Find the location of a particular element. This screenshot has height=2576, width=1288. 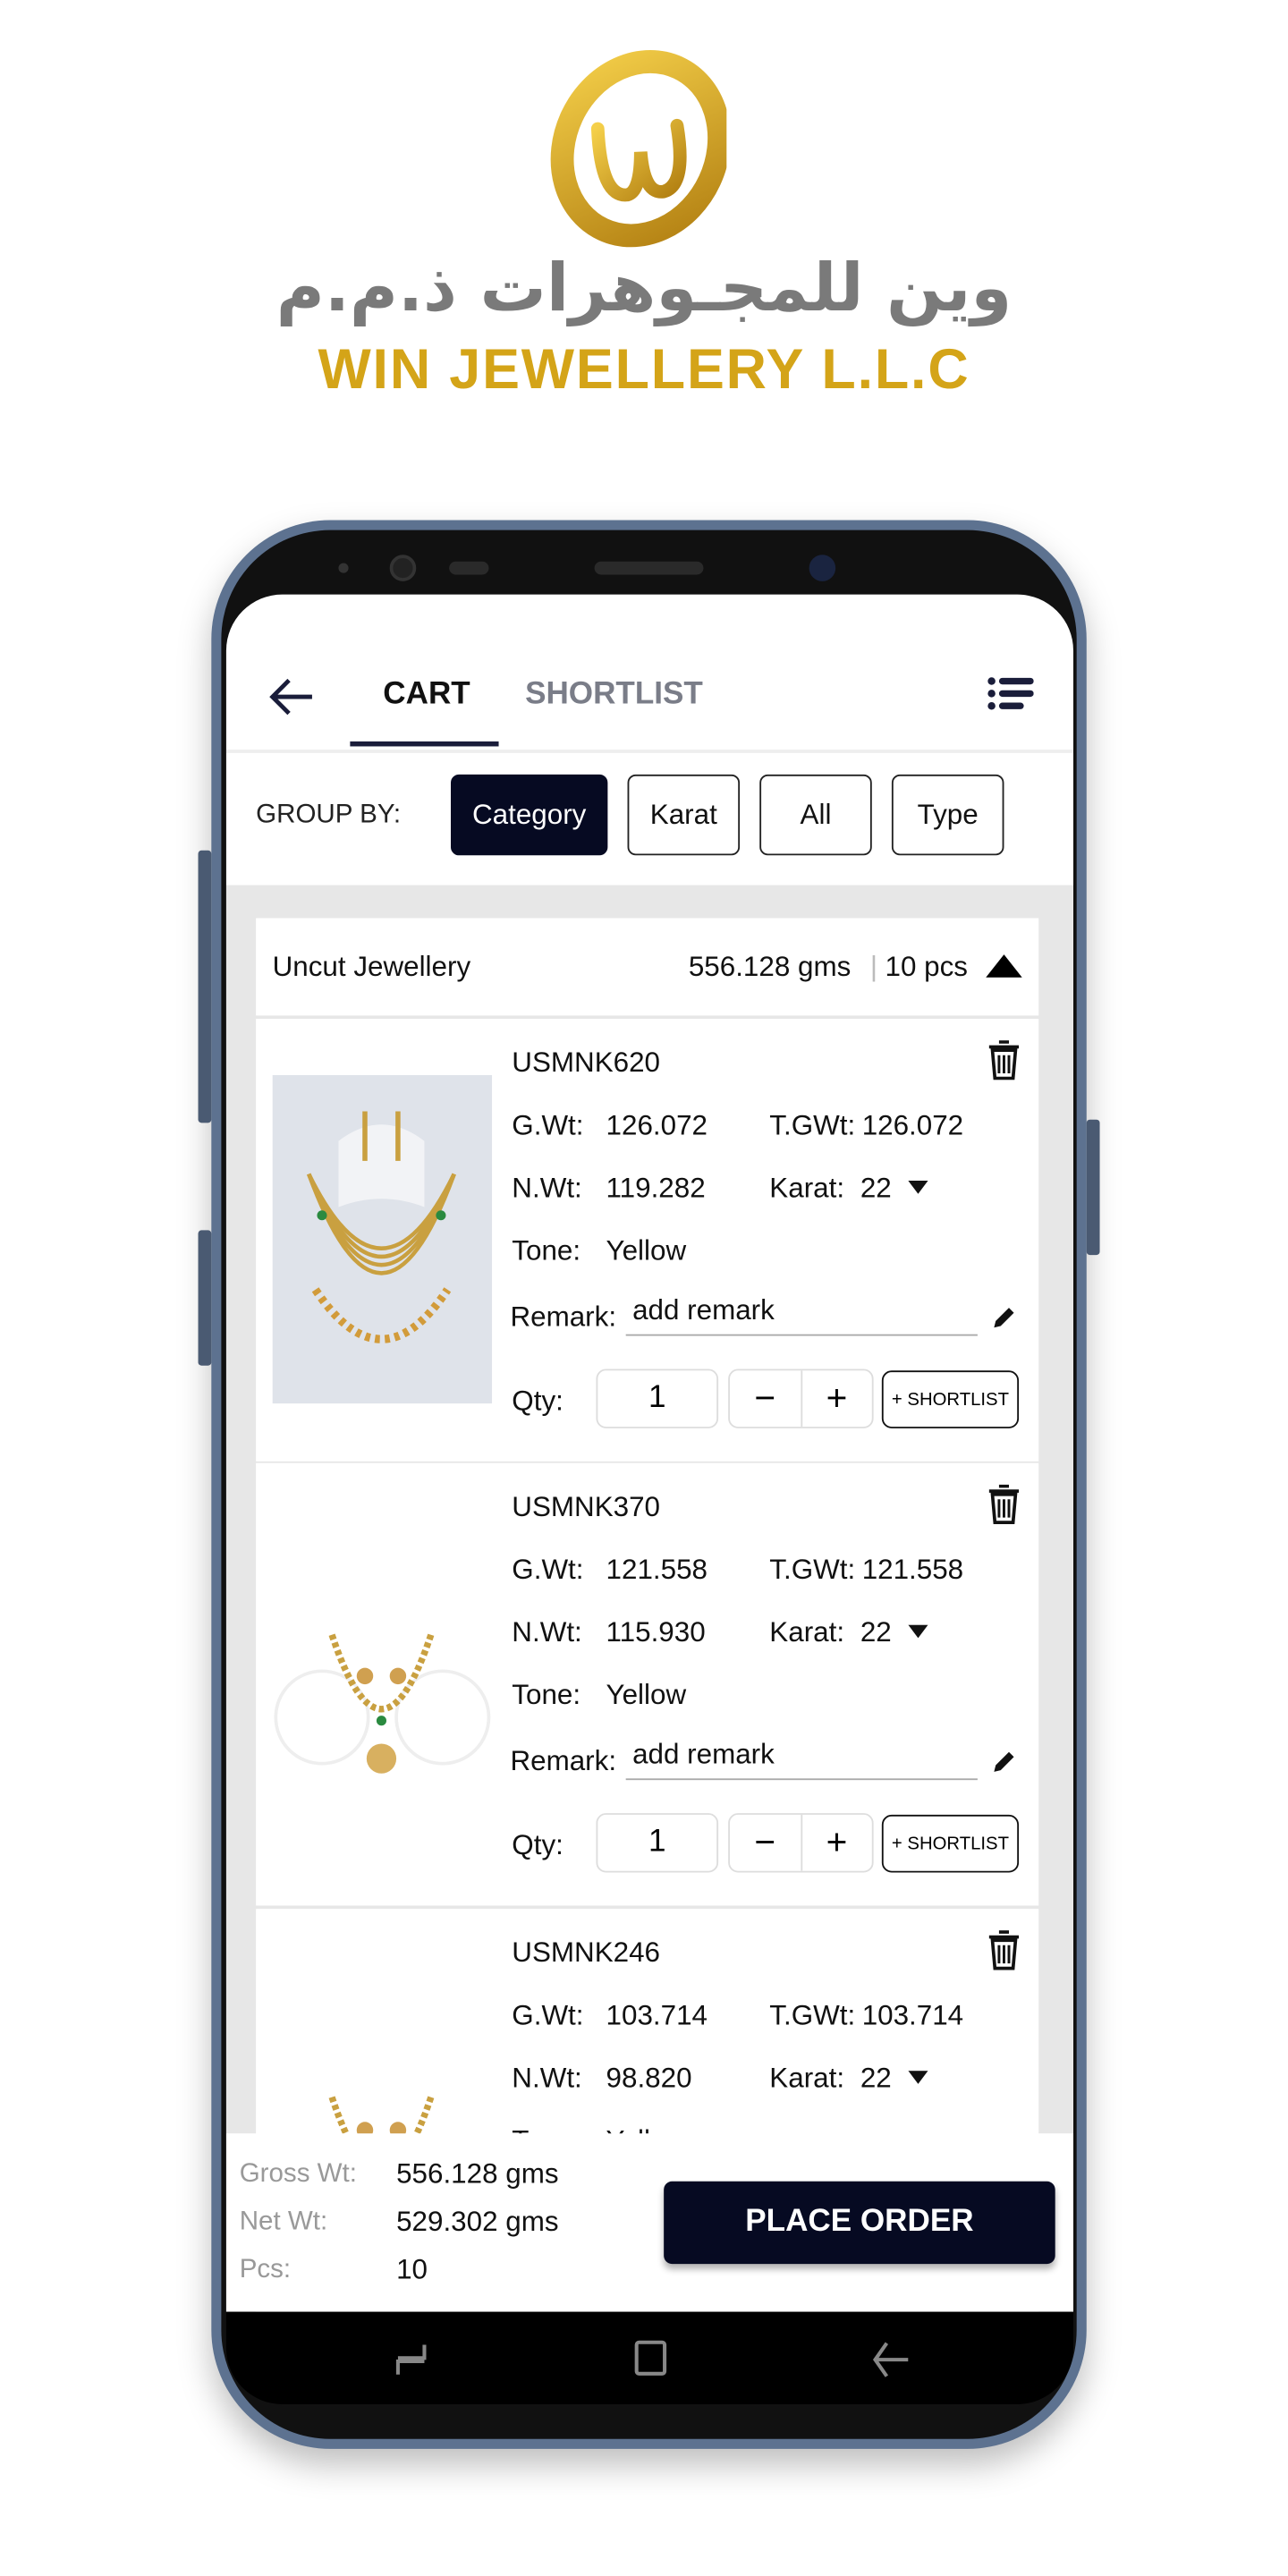

android-nav-bar is located at coordinates (649, 2357).